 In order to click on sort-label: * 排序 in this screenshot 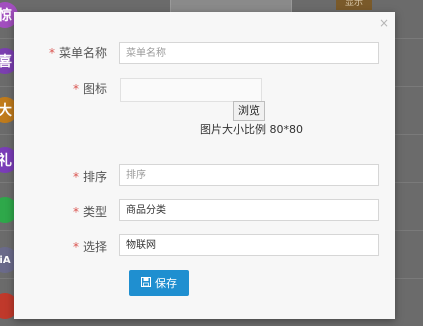, I will do `click(60, 177)`.